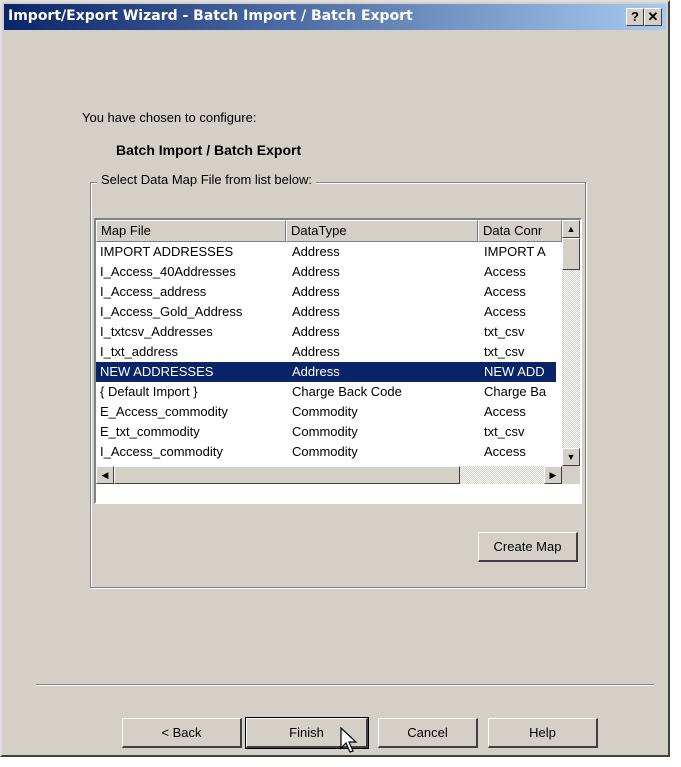 This screenshot has height=767, width=681. What do you see at coordinates (635, 17) in the screenshot?
I see `help-title-button: ?` at bounding box center [635, 17].